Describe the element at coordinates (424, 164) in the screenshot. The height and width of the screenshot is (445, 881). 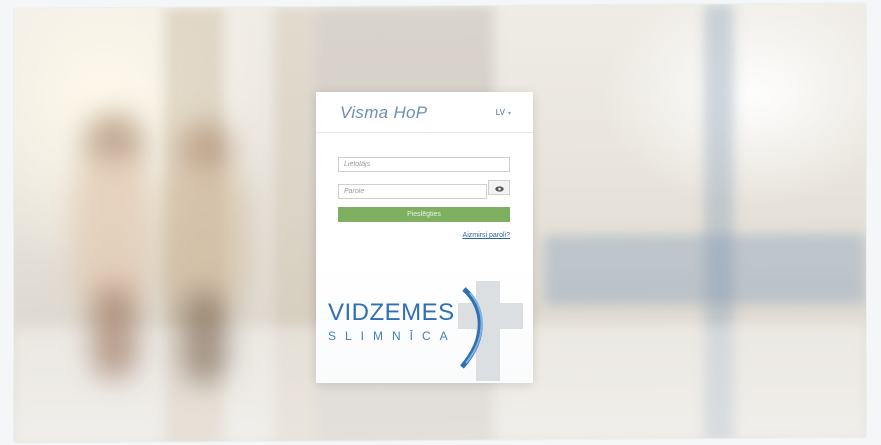
I see `username-input` at that location.